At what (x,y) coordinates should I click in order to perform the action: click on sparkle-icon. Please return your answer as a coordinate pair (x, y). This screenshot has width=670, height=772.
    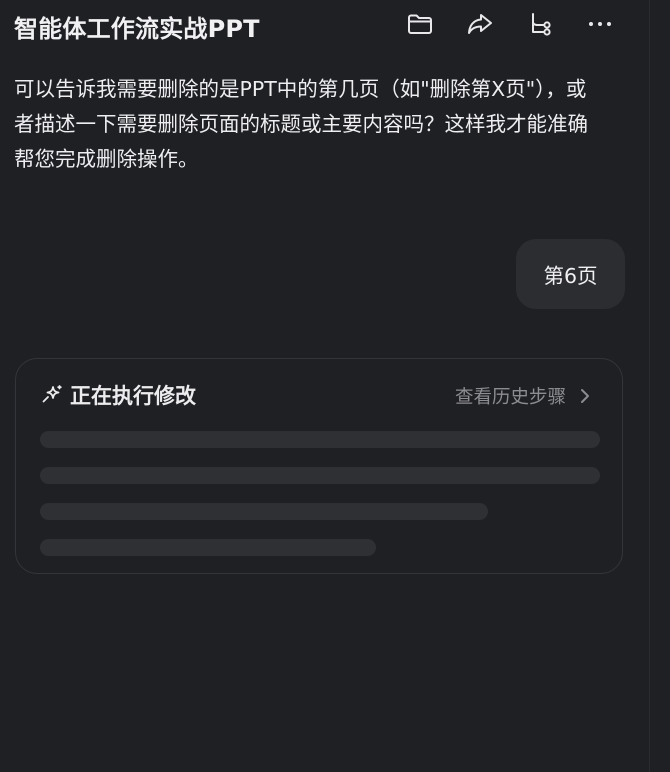
    Looking at the image, I should click on (52, 395).